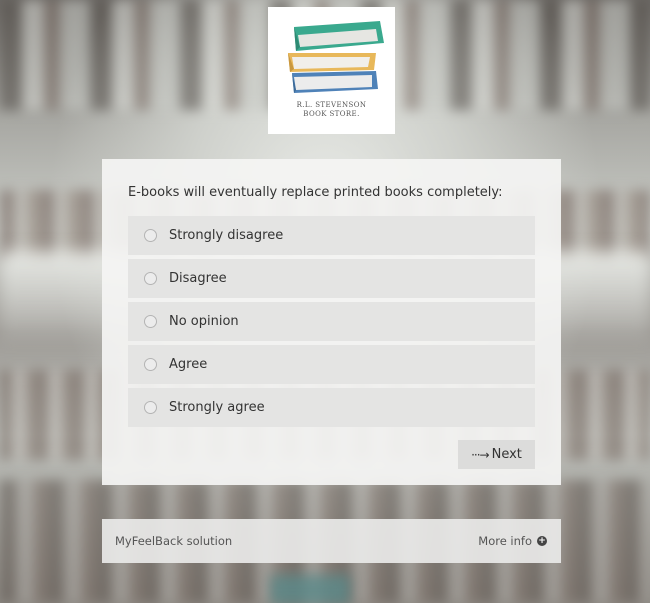 This screenshot has height=603, width=650. I want to click on more-info-label: More info, so click(505, 541).